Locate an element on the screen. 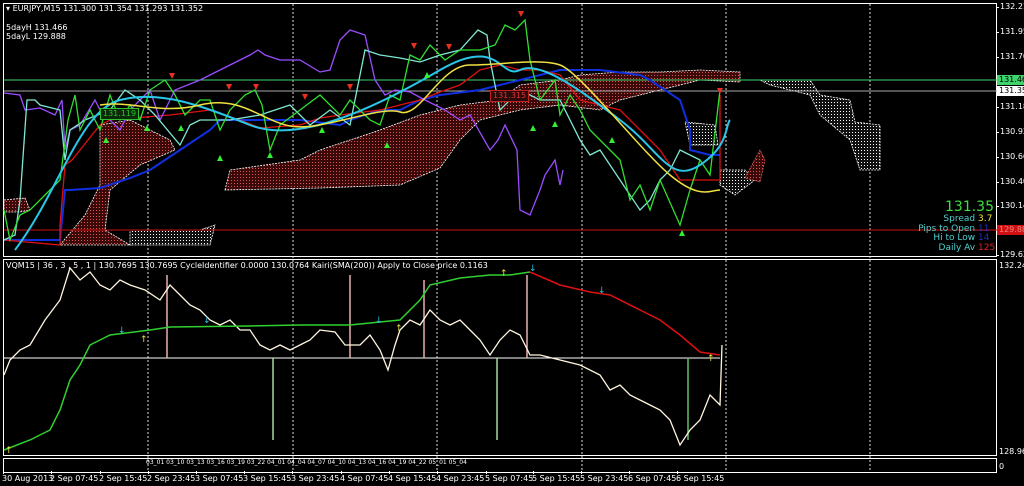  price-axis-label: 129.630 is located at coordinates (1009, 255).